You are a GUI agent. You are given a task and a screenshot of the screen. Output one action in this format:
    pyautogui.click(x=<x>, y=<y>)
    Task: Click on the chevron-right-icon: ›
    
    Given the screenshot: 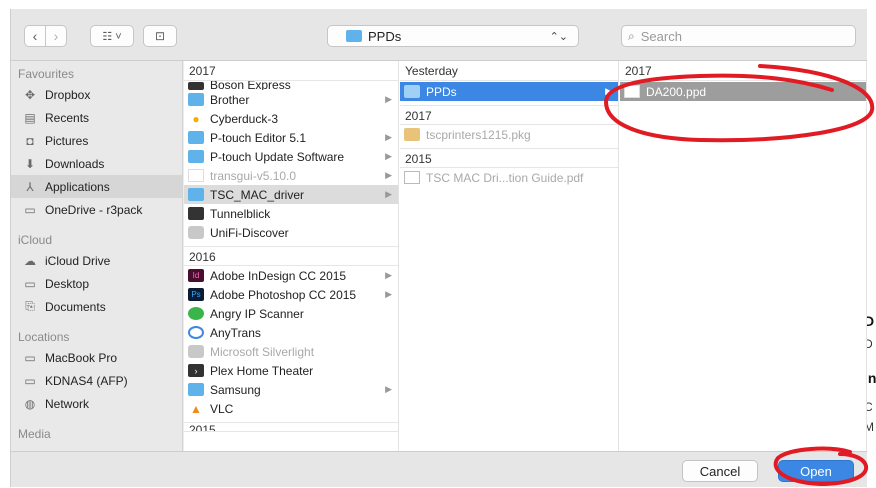 What is the action you would take?
    pyautogui.click(x=56, y=36)
    